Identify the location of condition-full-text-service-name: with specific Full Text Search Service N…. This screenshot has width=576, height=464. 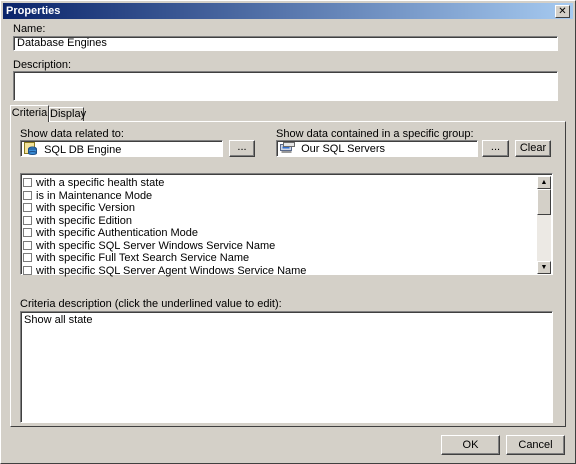
(136, 258).